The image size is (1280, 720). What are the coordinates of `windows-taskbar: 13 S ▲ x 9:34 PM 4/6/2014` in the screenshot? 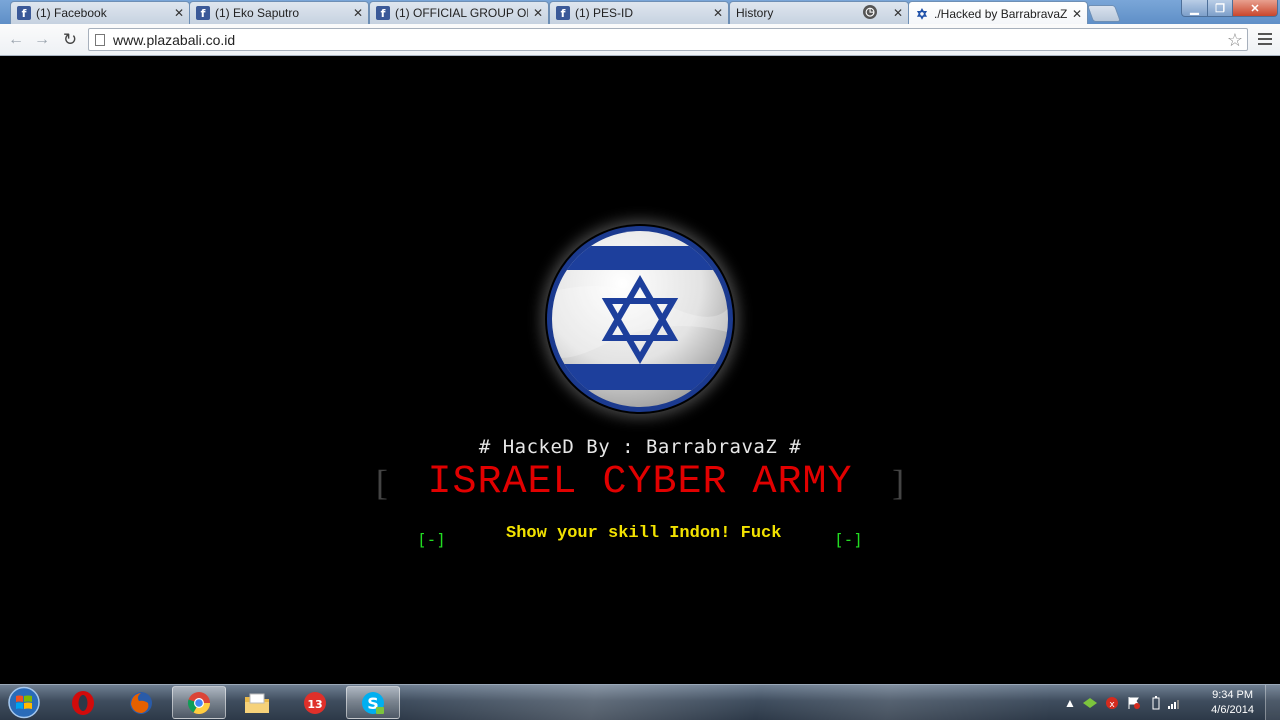 It's located at (640, 702).